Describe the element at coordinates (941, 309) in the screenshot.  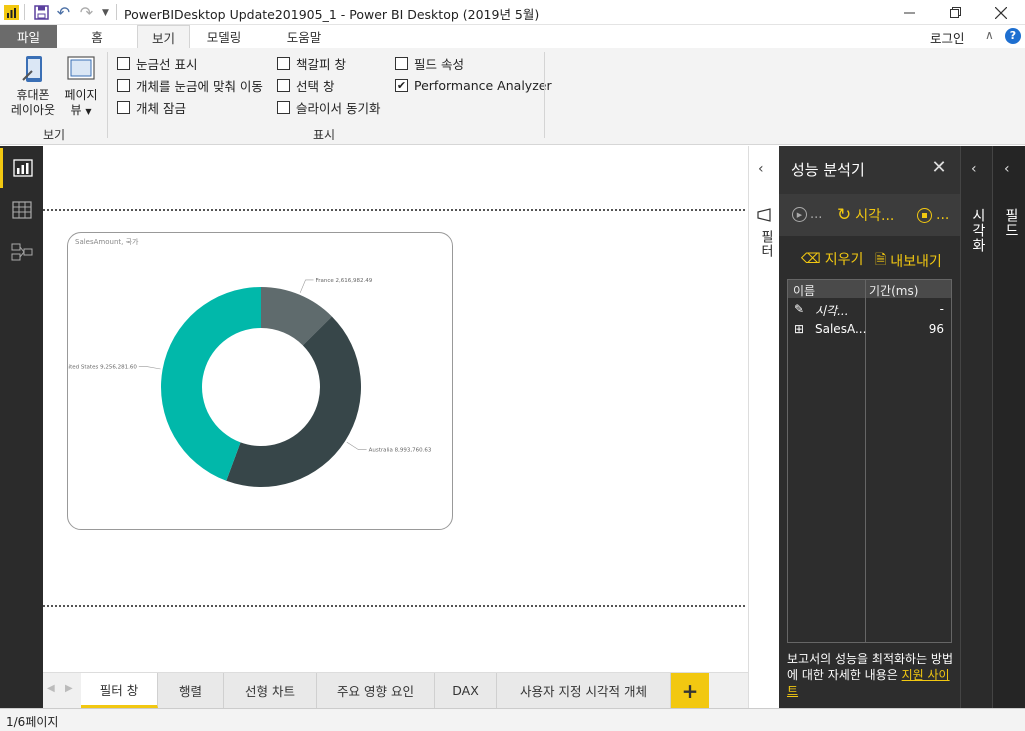
I see `row-duration: -` at that location.